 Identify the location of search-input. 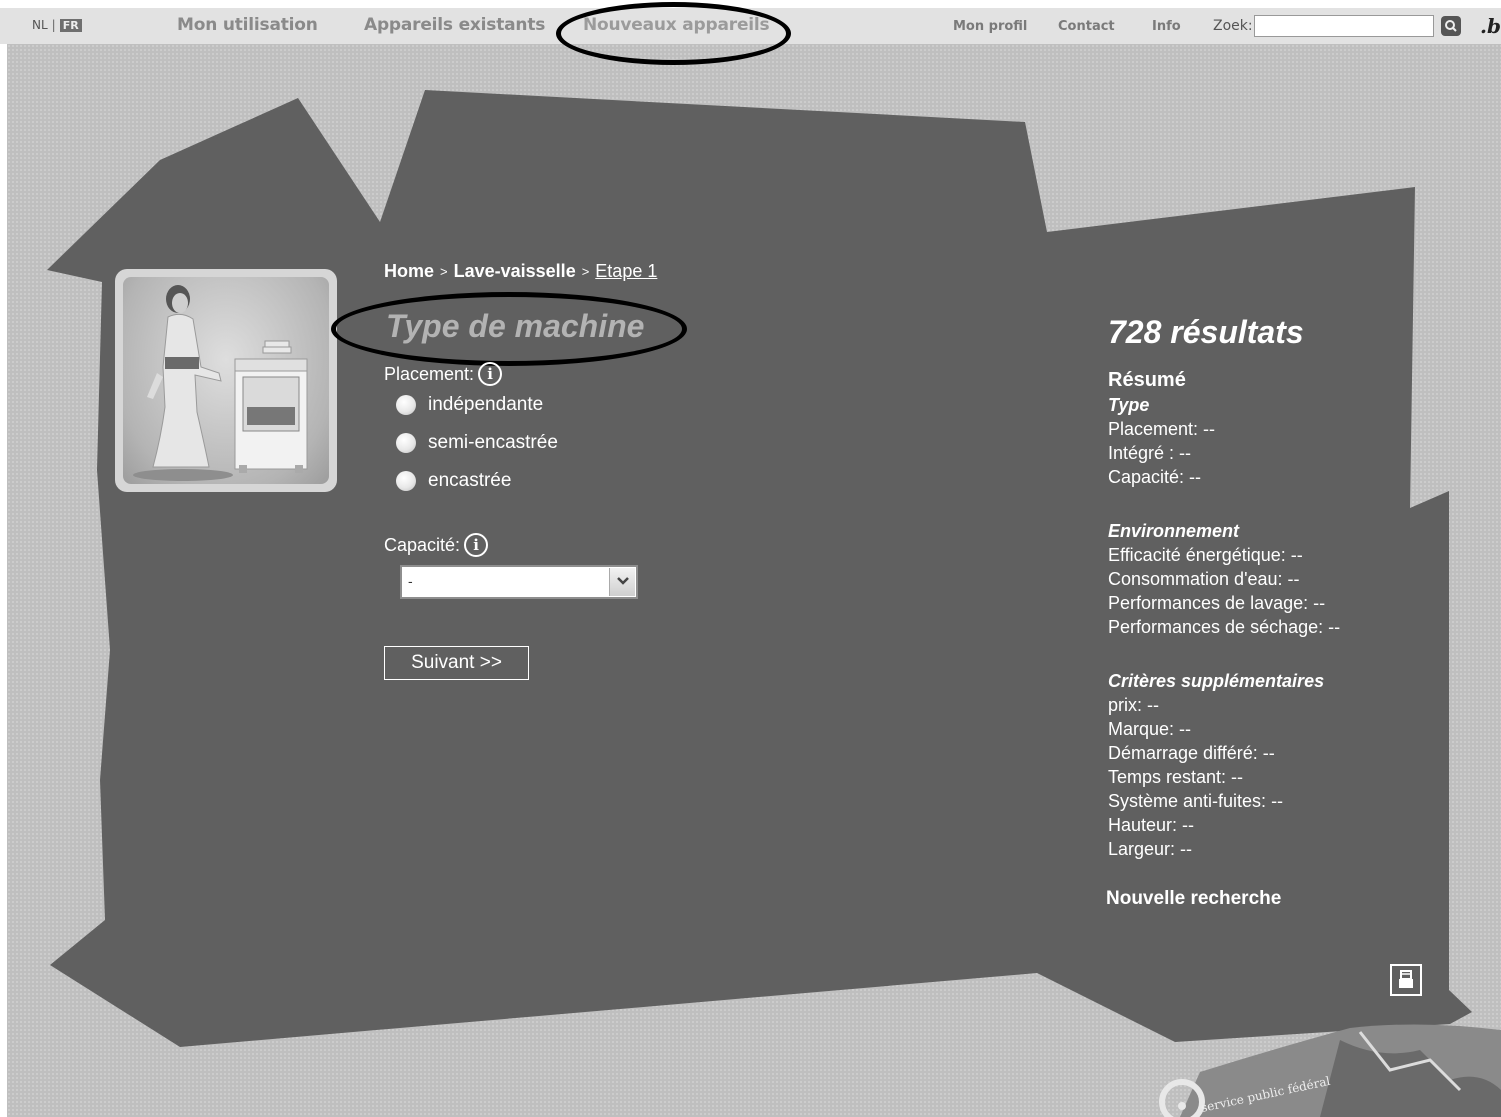
(1344, 26).